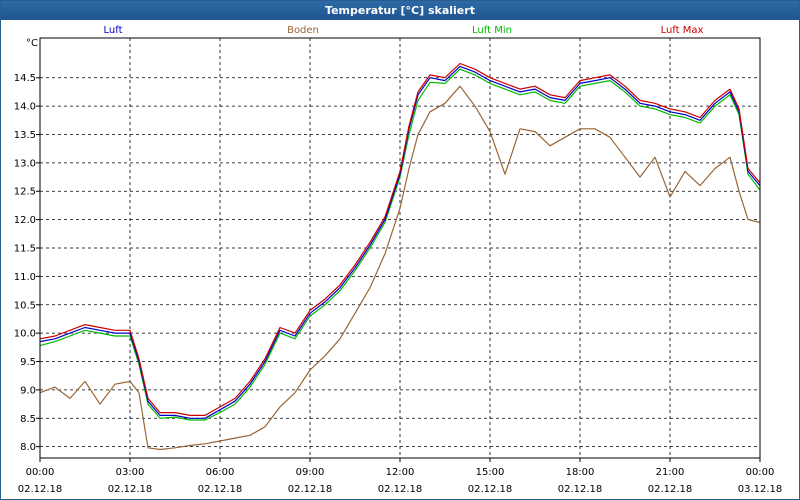 The image size is (800, 500). Describe the element at coordinates (404, 30) in the screenshot. I see `legend: Luft Boden Luft Min Luft Max` at that location.